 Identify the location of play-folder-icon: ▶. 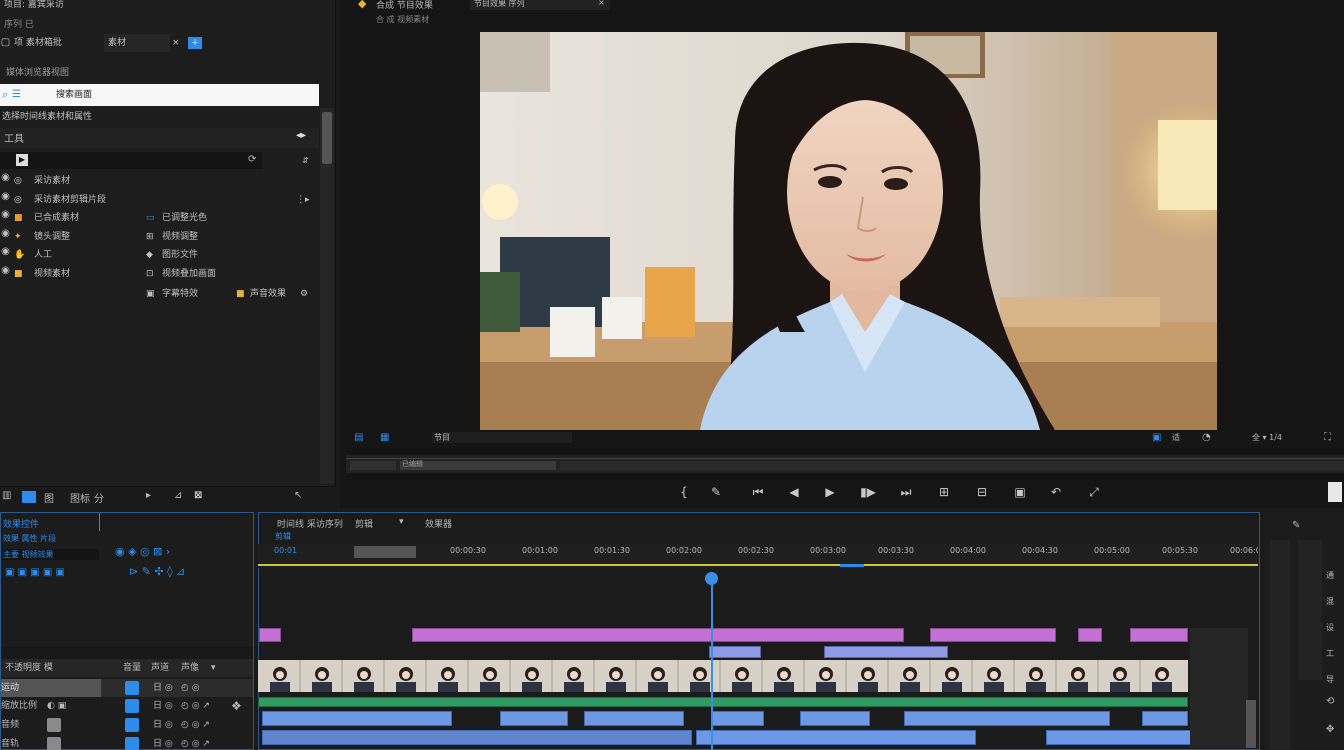
(22, 160).